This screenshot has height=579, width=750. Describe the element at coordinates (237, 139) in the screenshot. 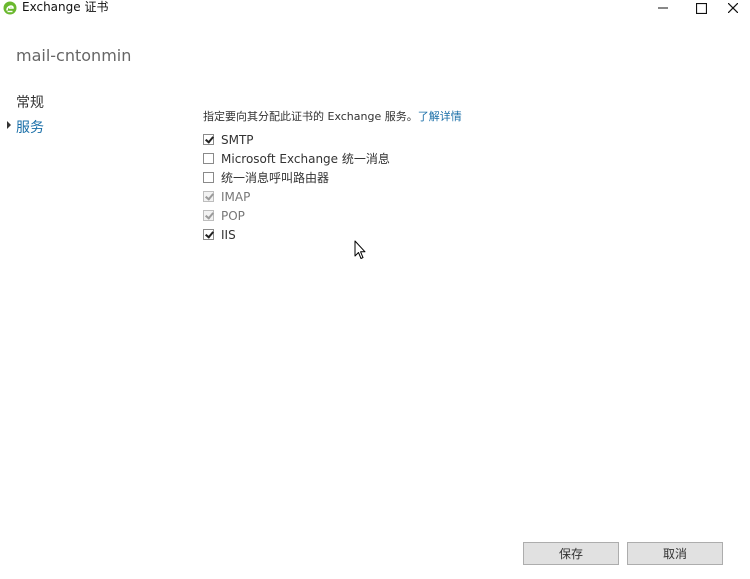

I see `smtp-label: SMTP` at that location.